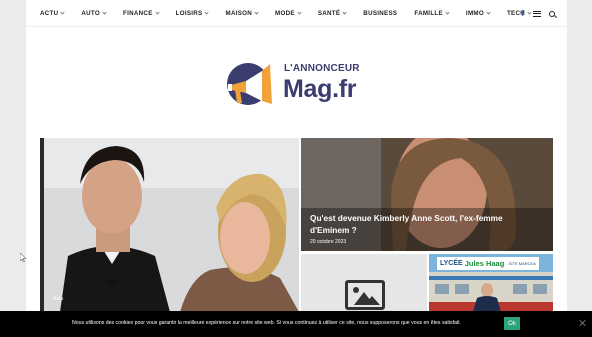 Image resolution: width=592 pixels, height=337 pixels. I want to click on nav-item-label: ACTU, so click(49, 13).